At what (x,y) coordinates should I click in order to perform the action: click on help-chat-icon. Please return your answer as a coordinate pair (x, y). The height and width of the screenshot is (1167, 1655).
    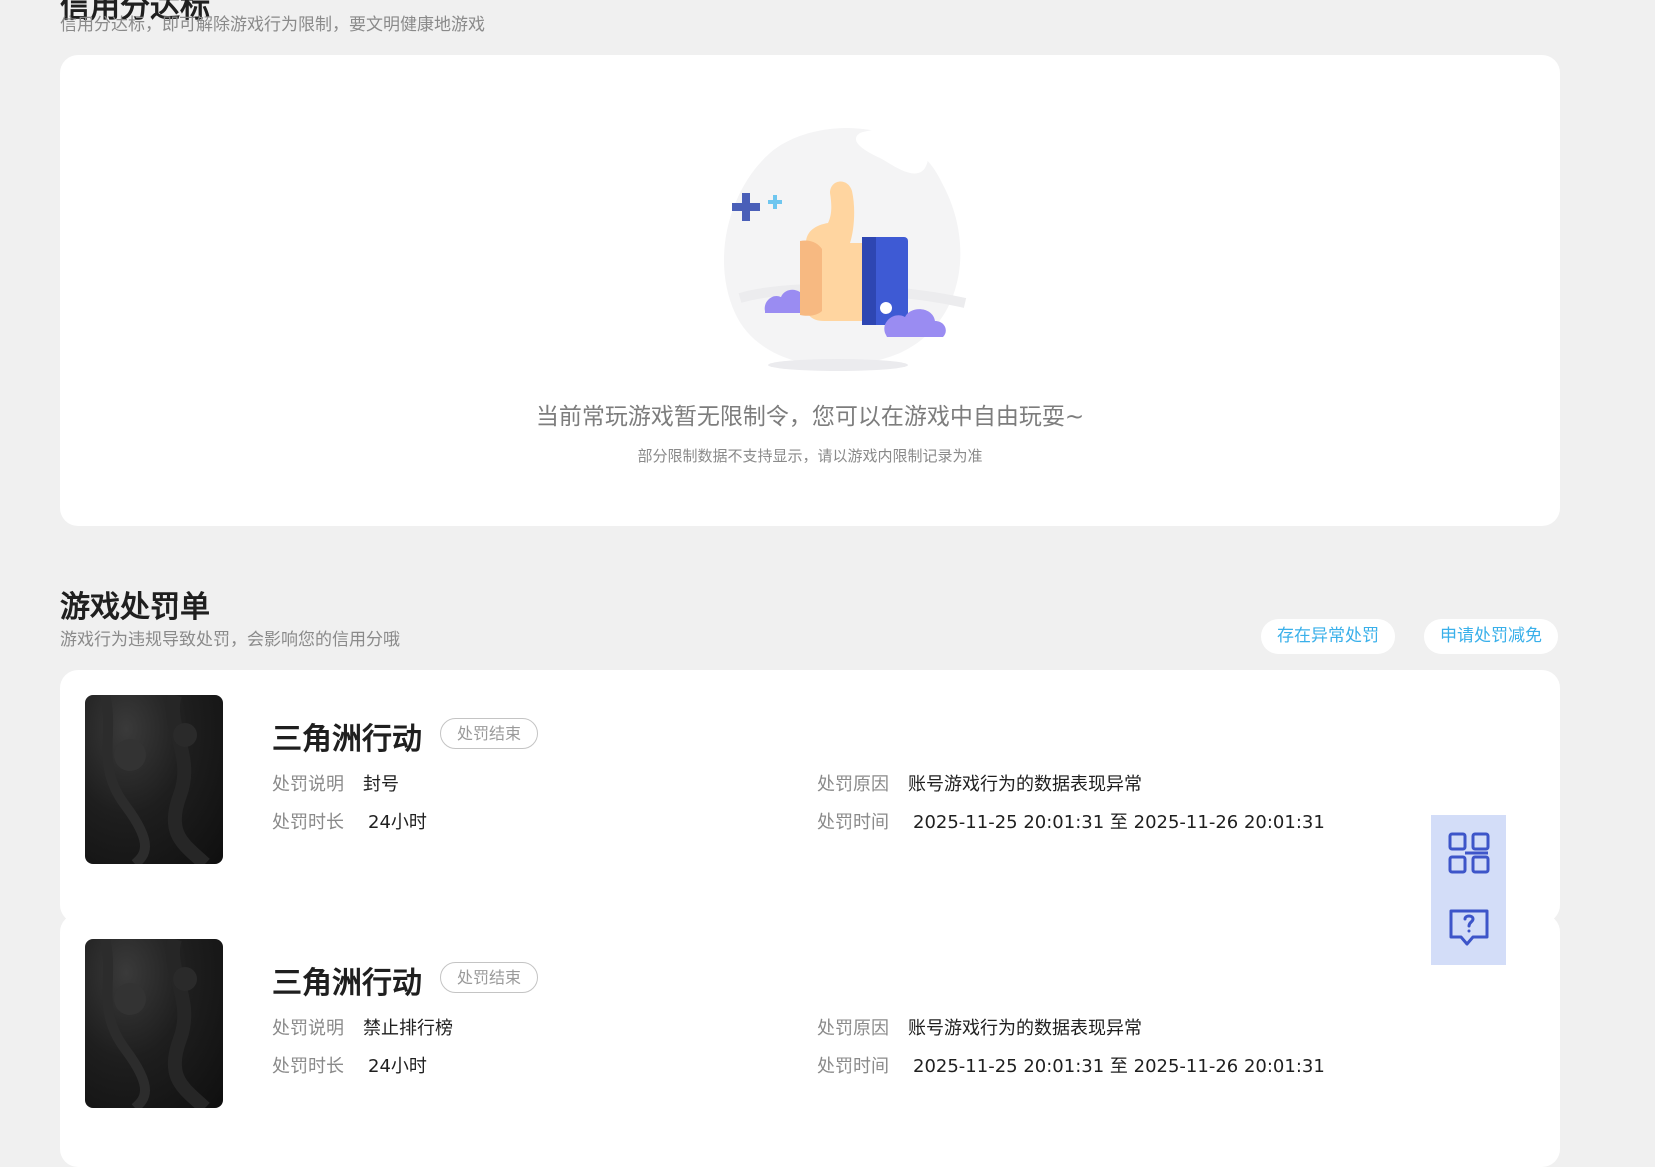
    Looking at the image, I should click on (1468, 927).